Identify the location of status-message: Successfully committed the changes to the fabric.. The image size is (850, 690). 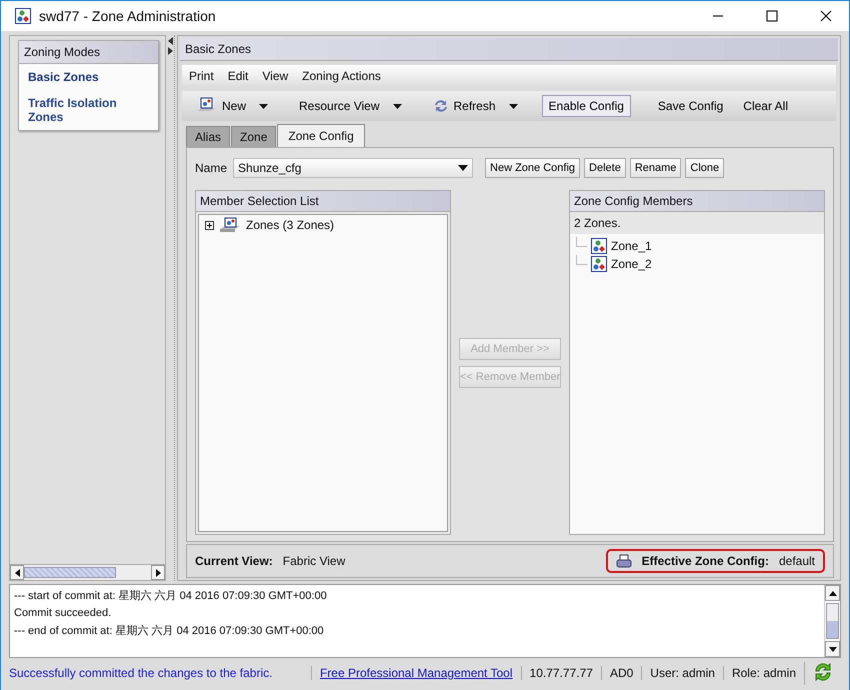
(141, 673).